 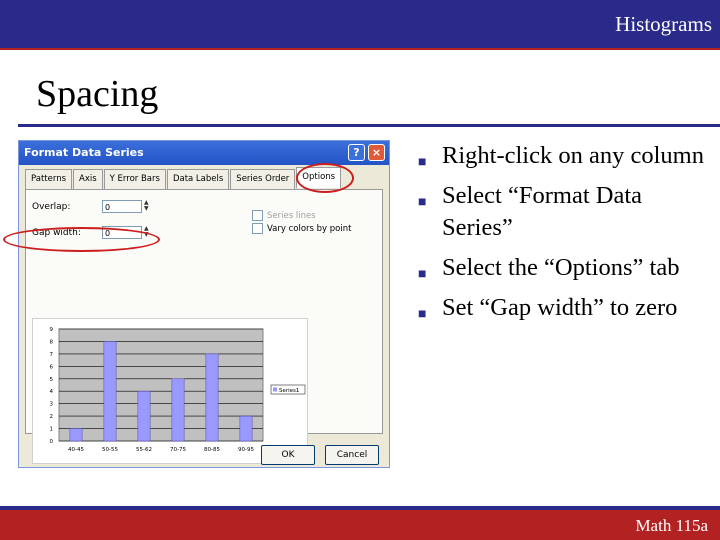 I want to click on vary-colors-label: Vary colors by point, so click(x=309, y=228).